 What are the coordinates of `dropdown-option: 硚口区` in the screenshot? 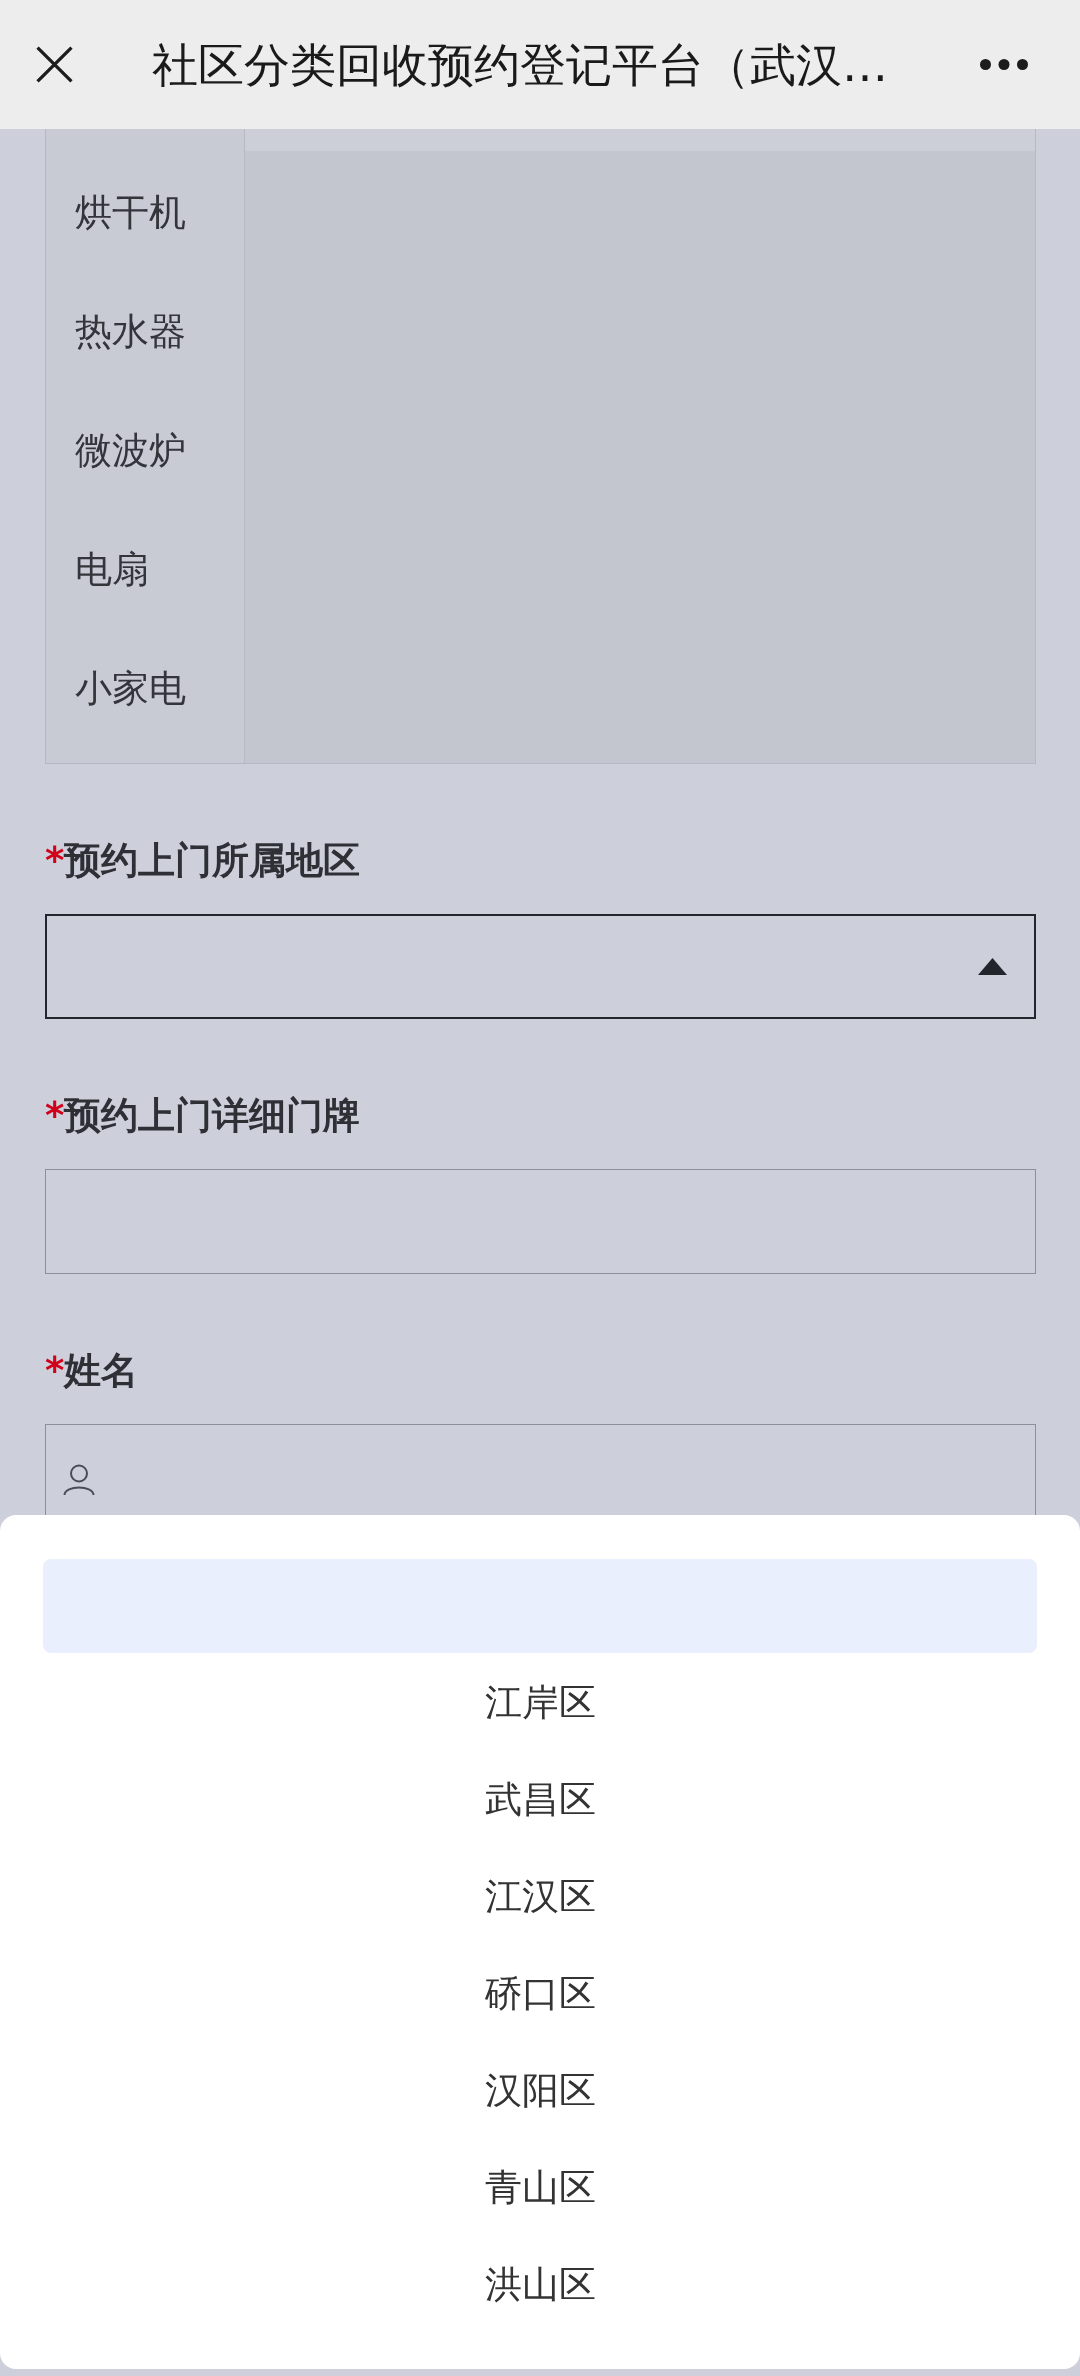 It's located at (540, 1993).